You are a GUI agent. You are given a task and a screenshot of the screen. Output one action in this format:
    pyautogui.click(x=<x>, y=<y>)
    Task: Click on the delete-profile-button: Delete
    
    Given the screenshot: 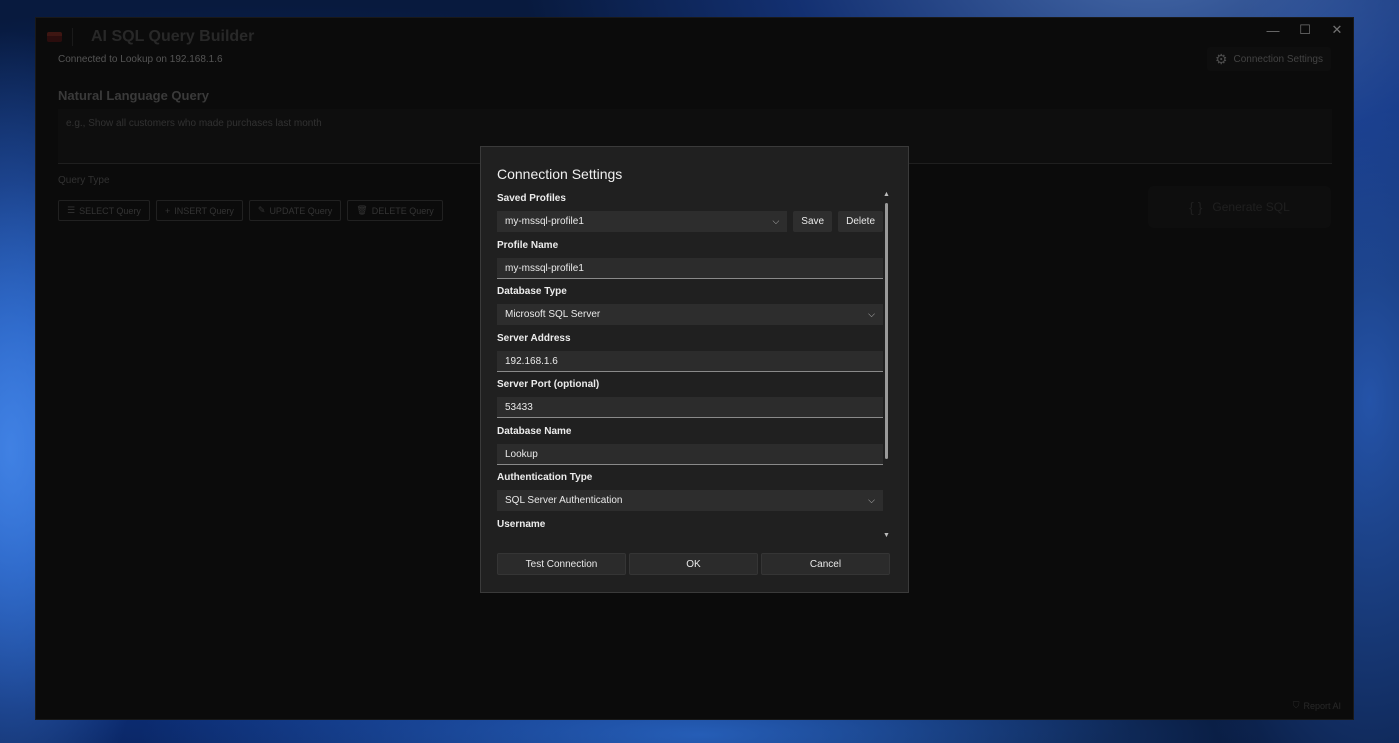 What is the action you would take?
    pyautogui.click(x=860, y=221)
    